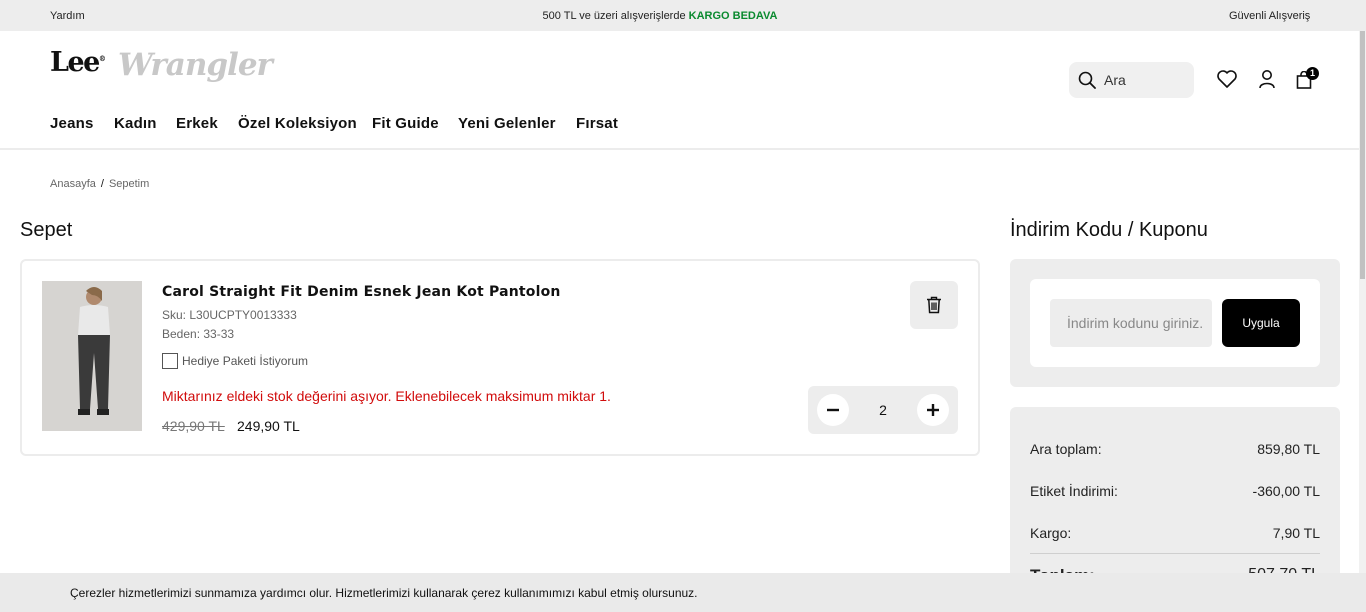 The width and height of the screenshot is (1366, 612). Describe the element at coordinates (46, 230) in the screenshot. I see `cart-title: Sepet` at that location.